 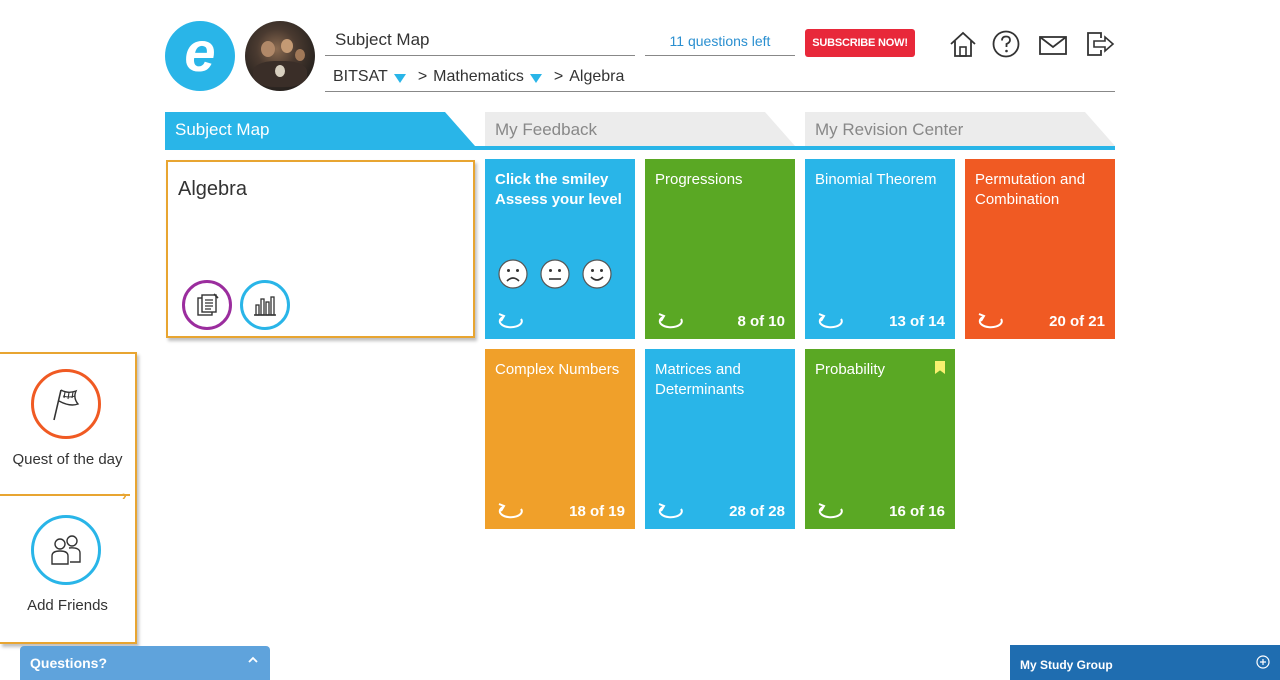 What do you see at coordinates (320, 129) in the screenshot?
I see `tab-subject-map: Subject Map` at bounding box center [320, 129].